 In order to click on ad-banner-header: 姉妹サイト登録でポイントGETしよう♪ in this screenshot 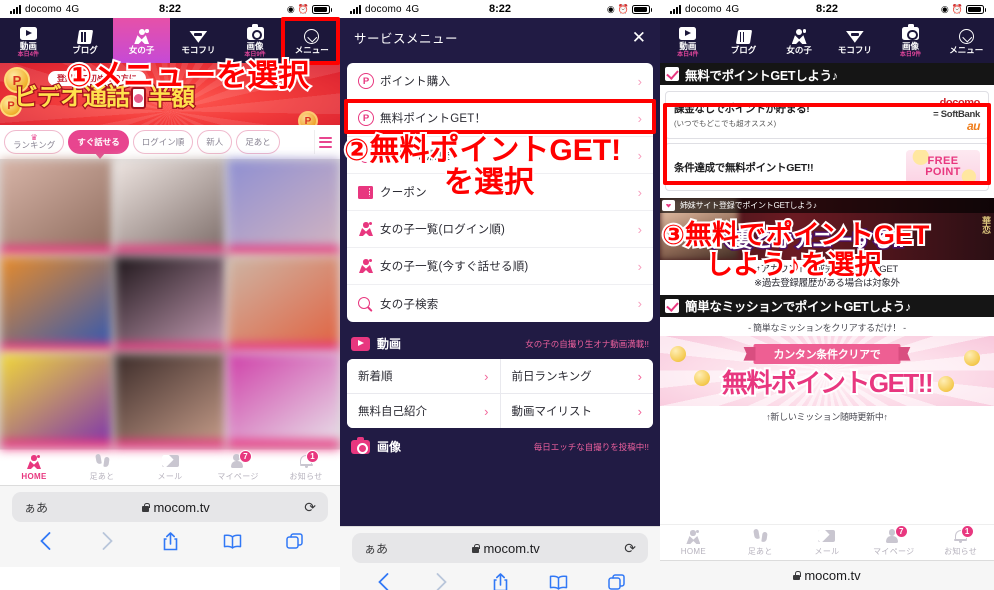, I will do `click(827, 206)`.